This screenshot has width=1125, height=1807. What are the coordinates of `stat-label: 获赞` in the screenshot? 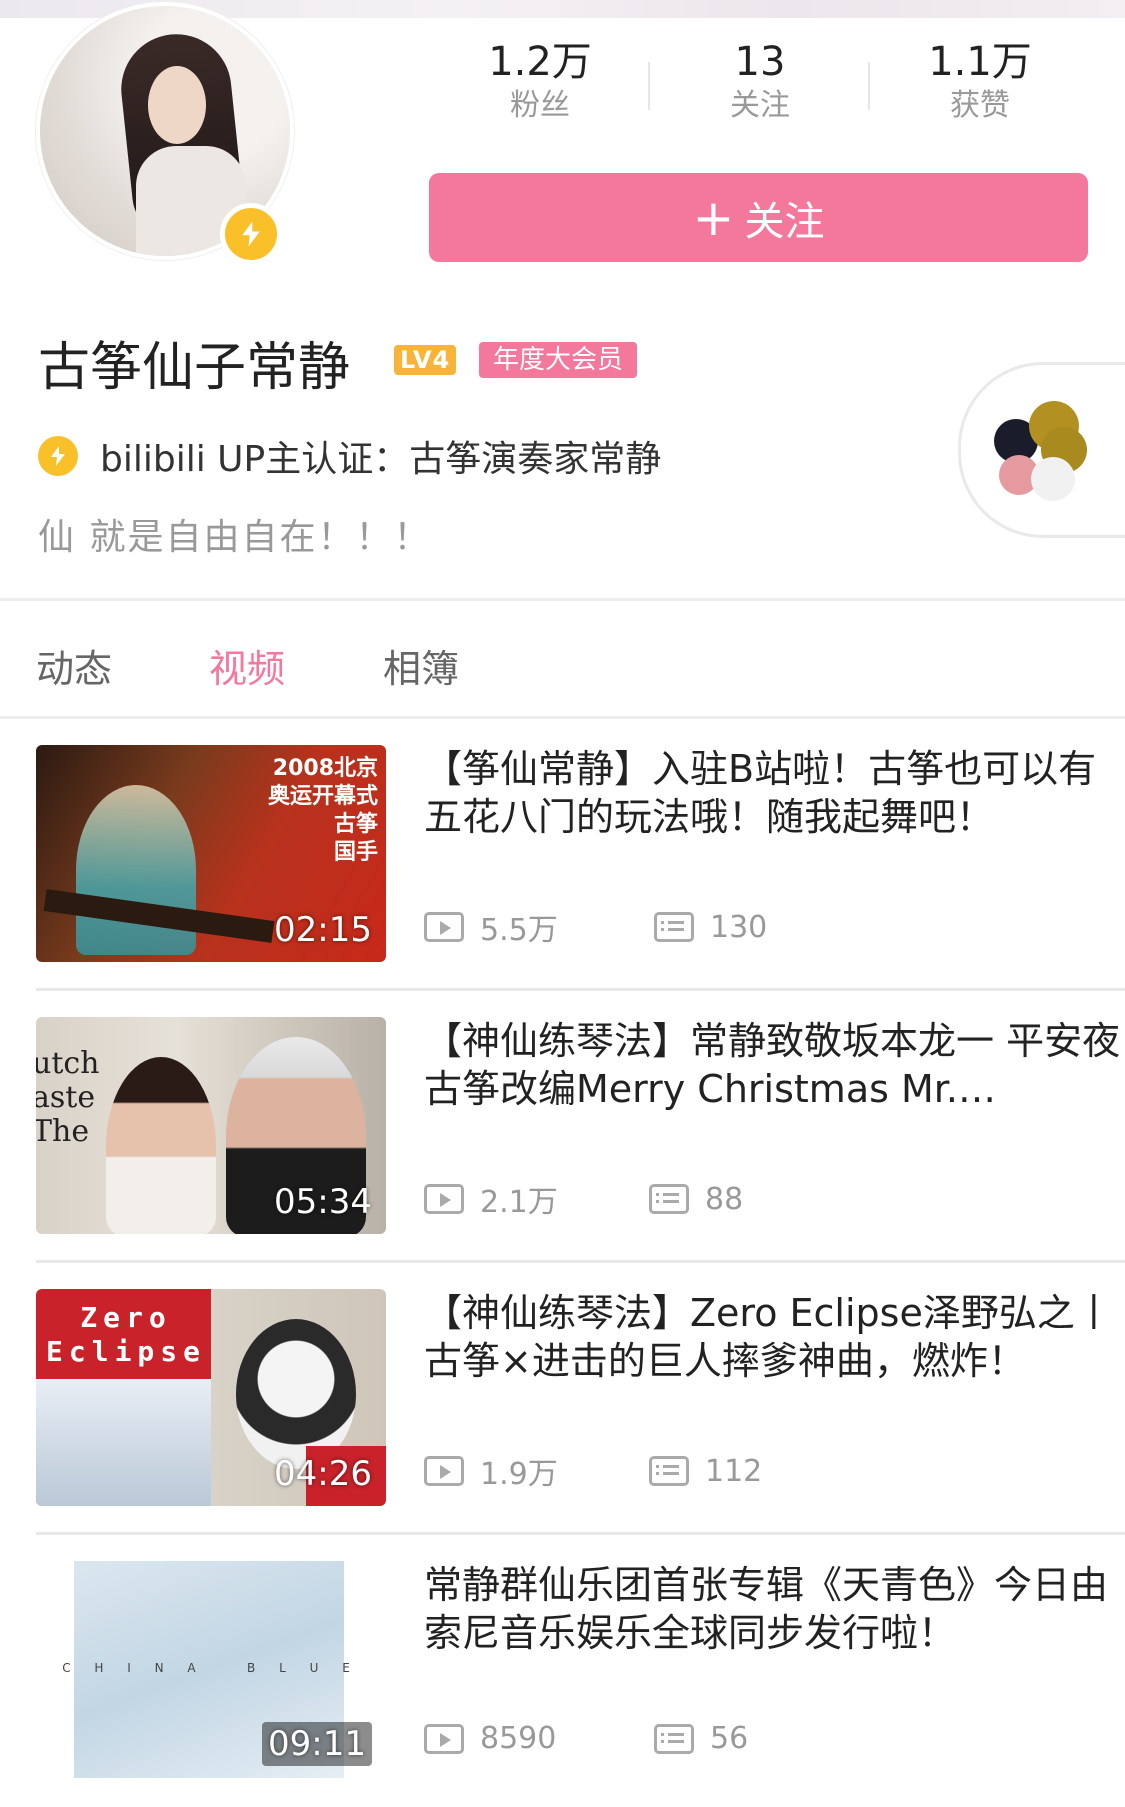 It's located at (980, 105).